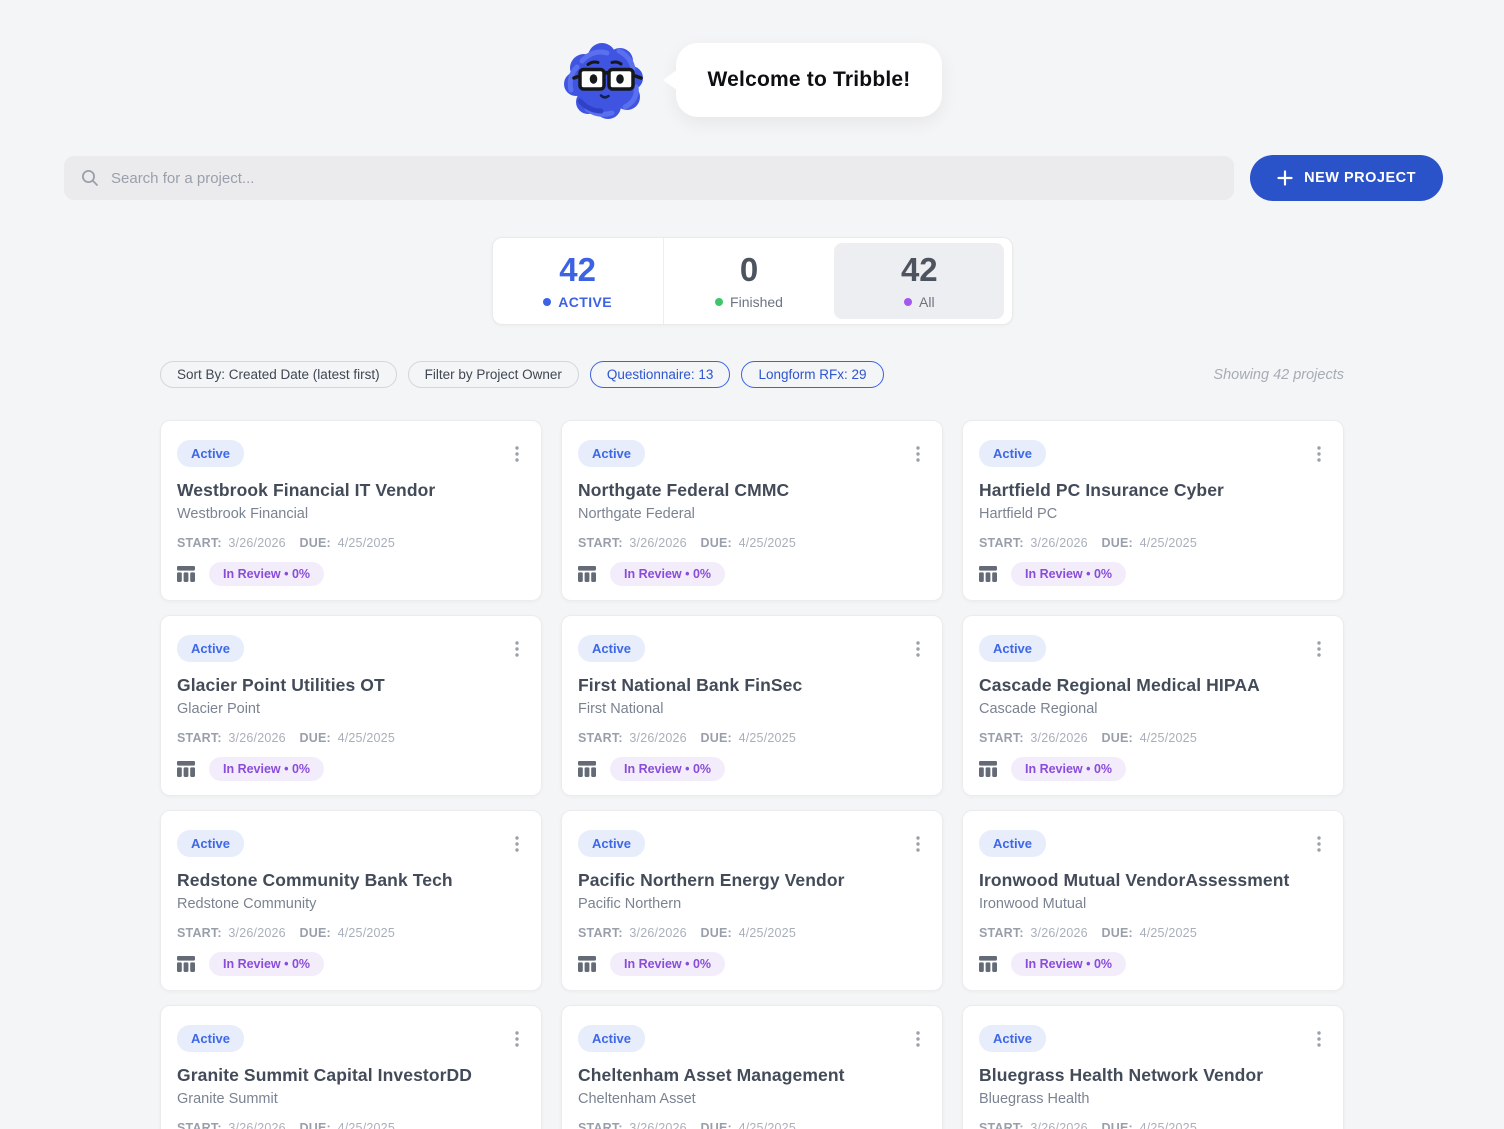 This screenshot has height=1129, width=1504. Describe the element at coordinates (749, 269) in the screenshot. I see `stat-finished-value: 0` at that location.